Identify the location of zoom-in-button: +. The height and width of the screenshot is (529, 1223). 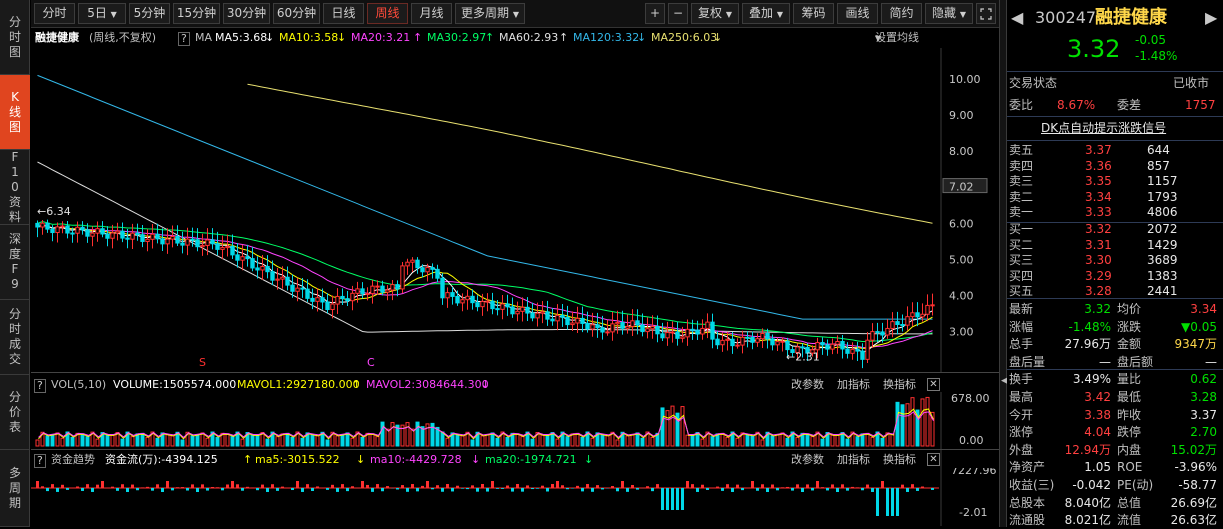
(655, 13).